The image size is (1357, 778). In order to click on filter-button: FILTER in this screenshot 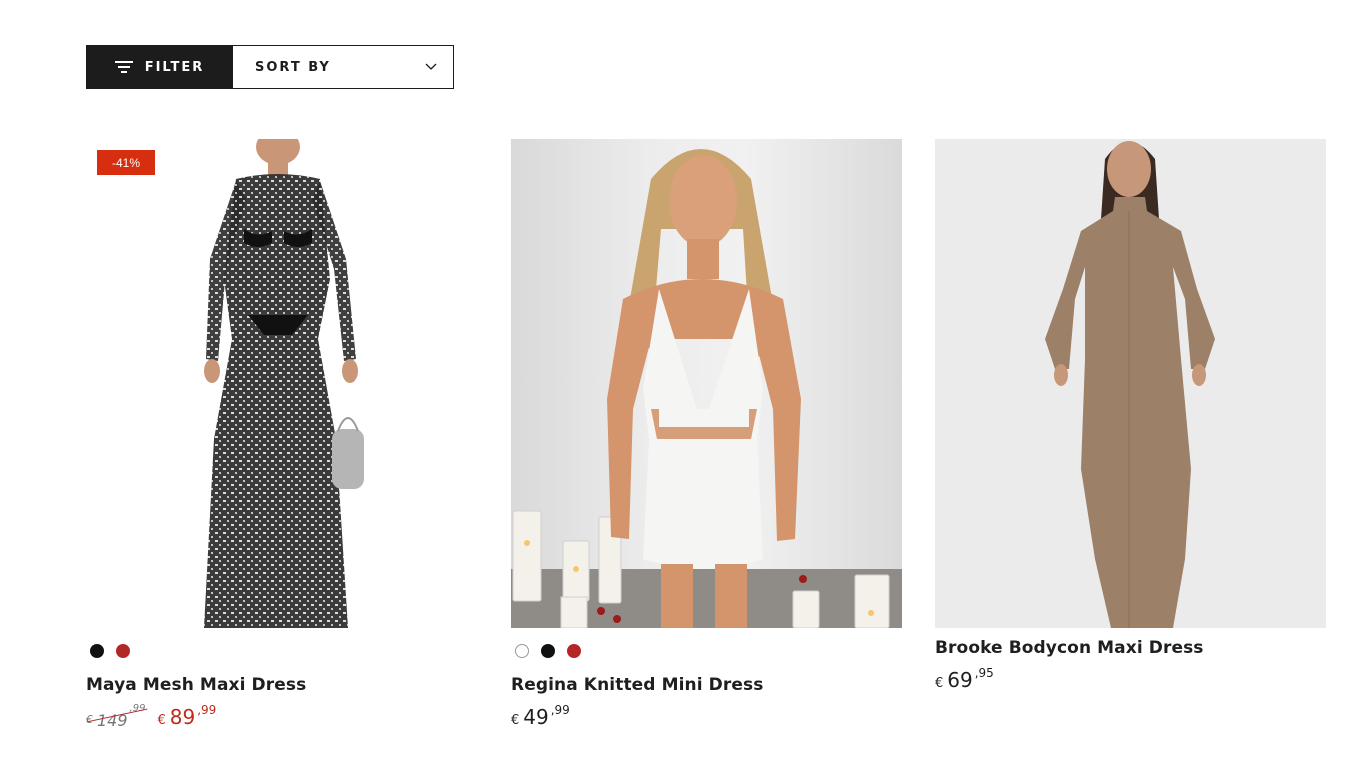, I will do `click(159, 67)`.